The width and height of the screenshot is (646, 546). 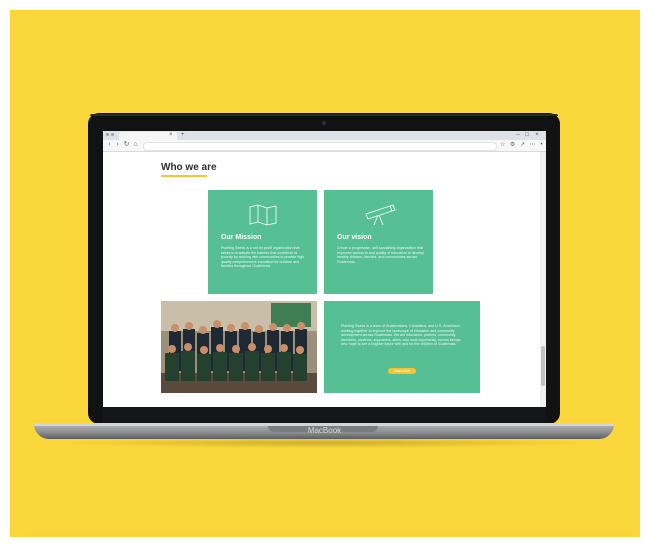 What do you see at coordinates (354, 237) in the screenshot?
I see `vision-title: Our vision` at bounding box center [354, 237].